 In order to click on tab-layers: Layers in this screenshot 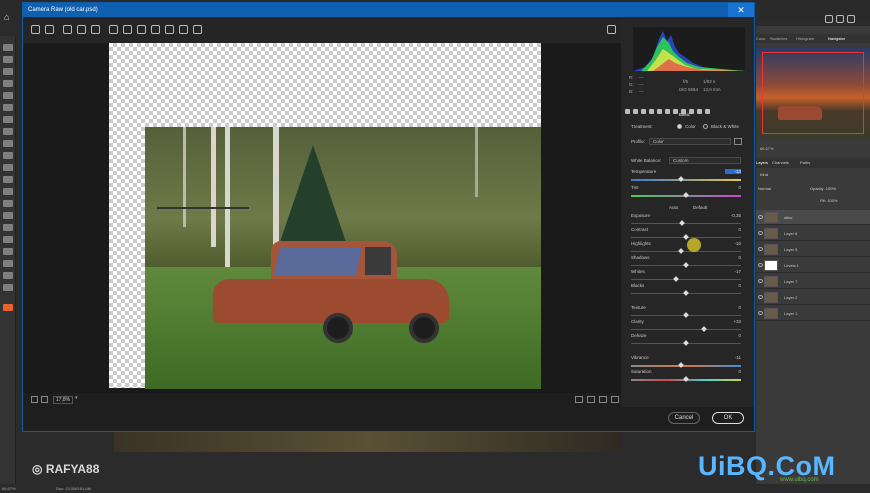, I will do `click(762, 162)`.